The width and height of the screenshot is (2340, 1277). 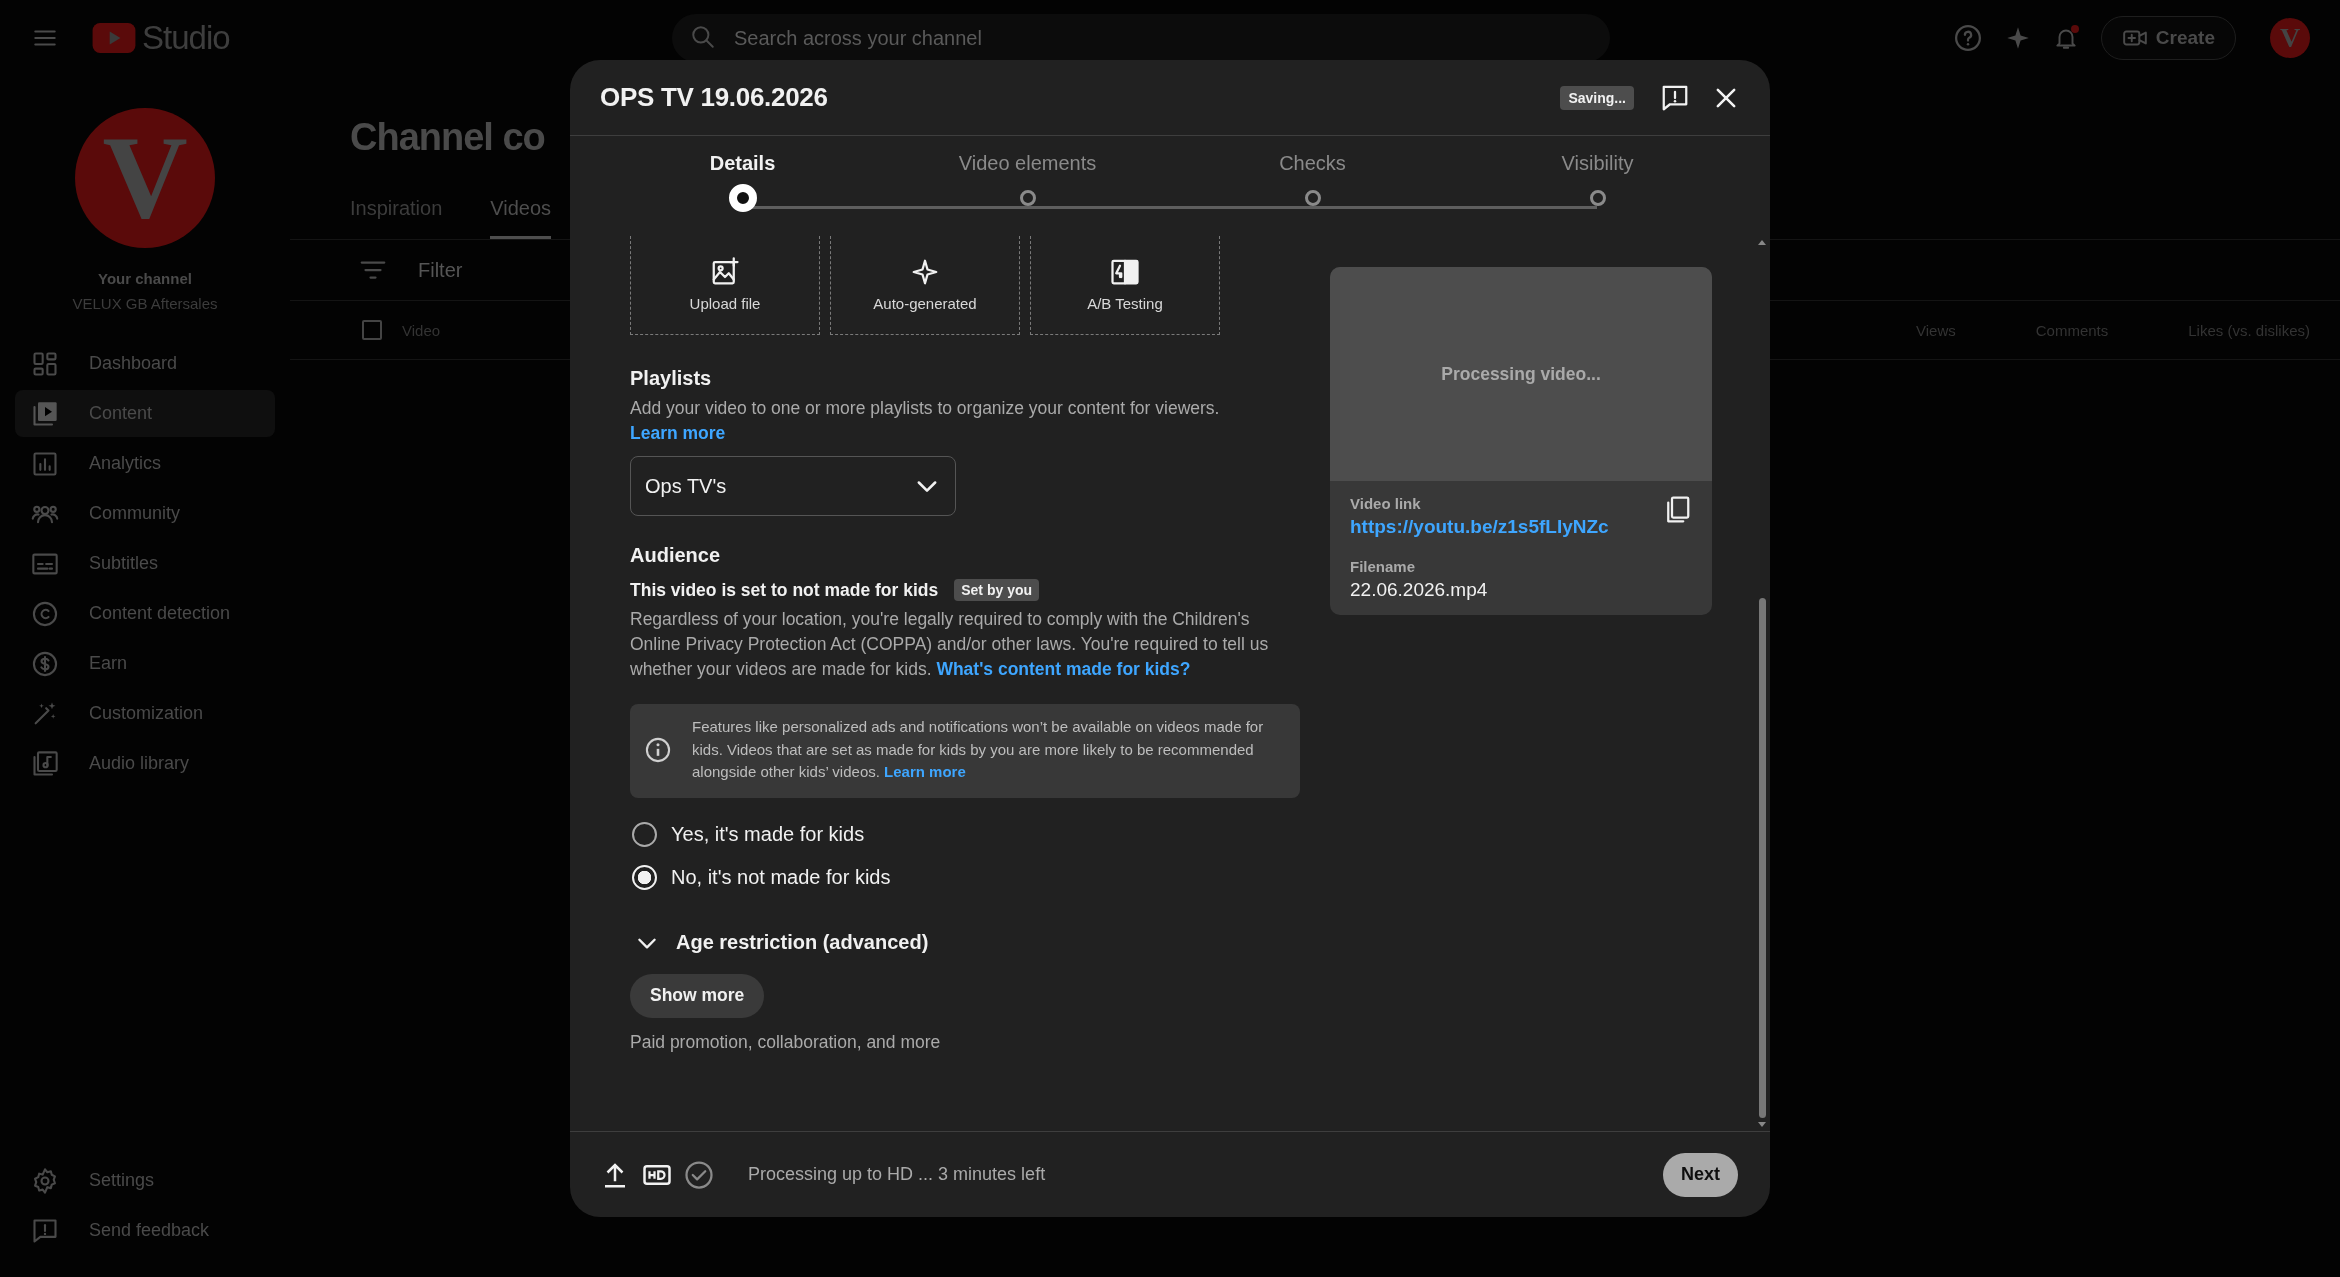 What do you see at coordinates (2290, 38) in the screenshot?
I see `avatar: V` at bounding box center [2290, 38].